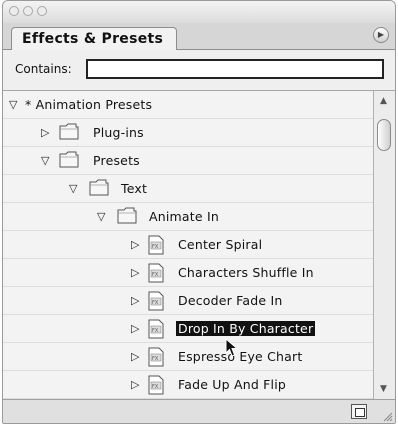 The image size is (398, 426). I want to click on contains-label: Contains:, so click(43, 69).